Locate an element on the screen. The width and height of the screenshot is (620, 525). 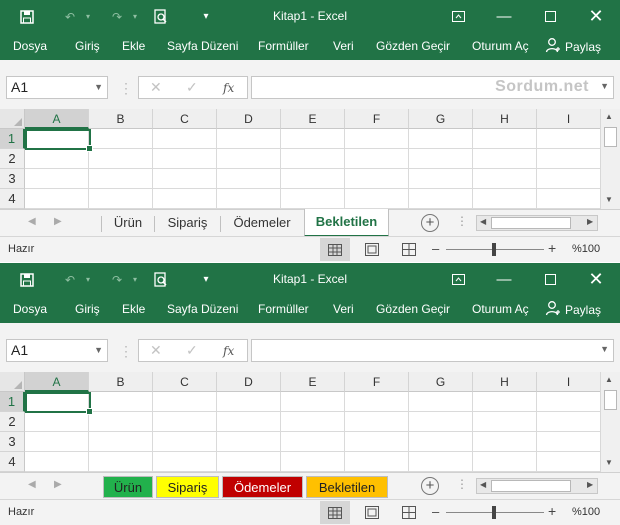
menu-sayfa-duzeni: Sayfa Düzeni is located at coordinates (202, 46).